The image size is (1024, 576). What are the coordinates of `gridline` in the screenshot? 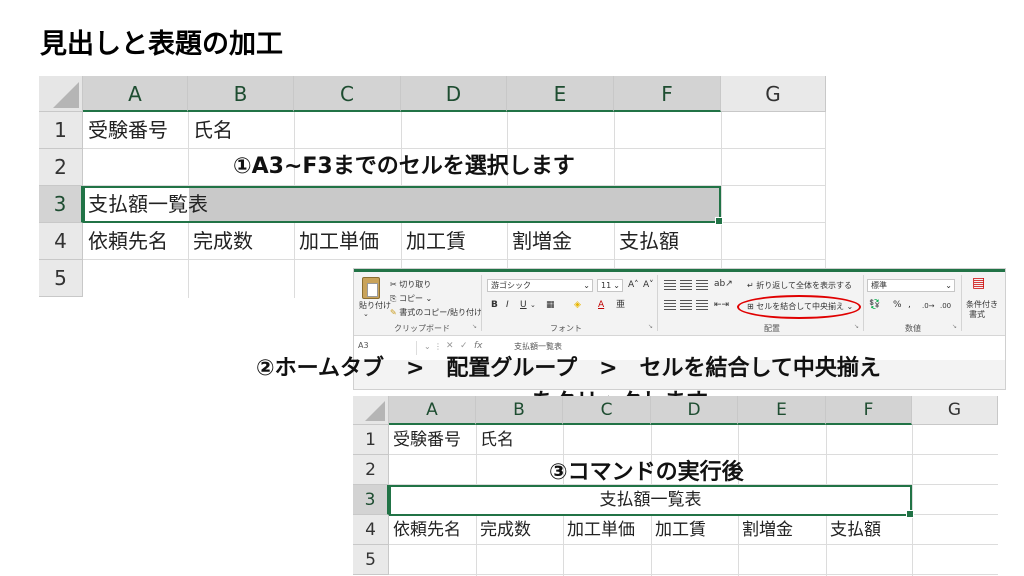 It's located at (912, 500).